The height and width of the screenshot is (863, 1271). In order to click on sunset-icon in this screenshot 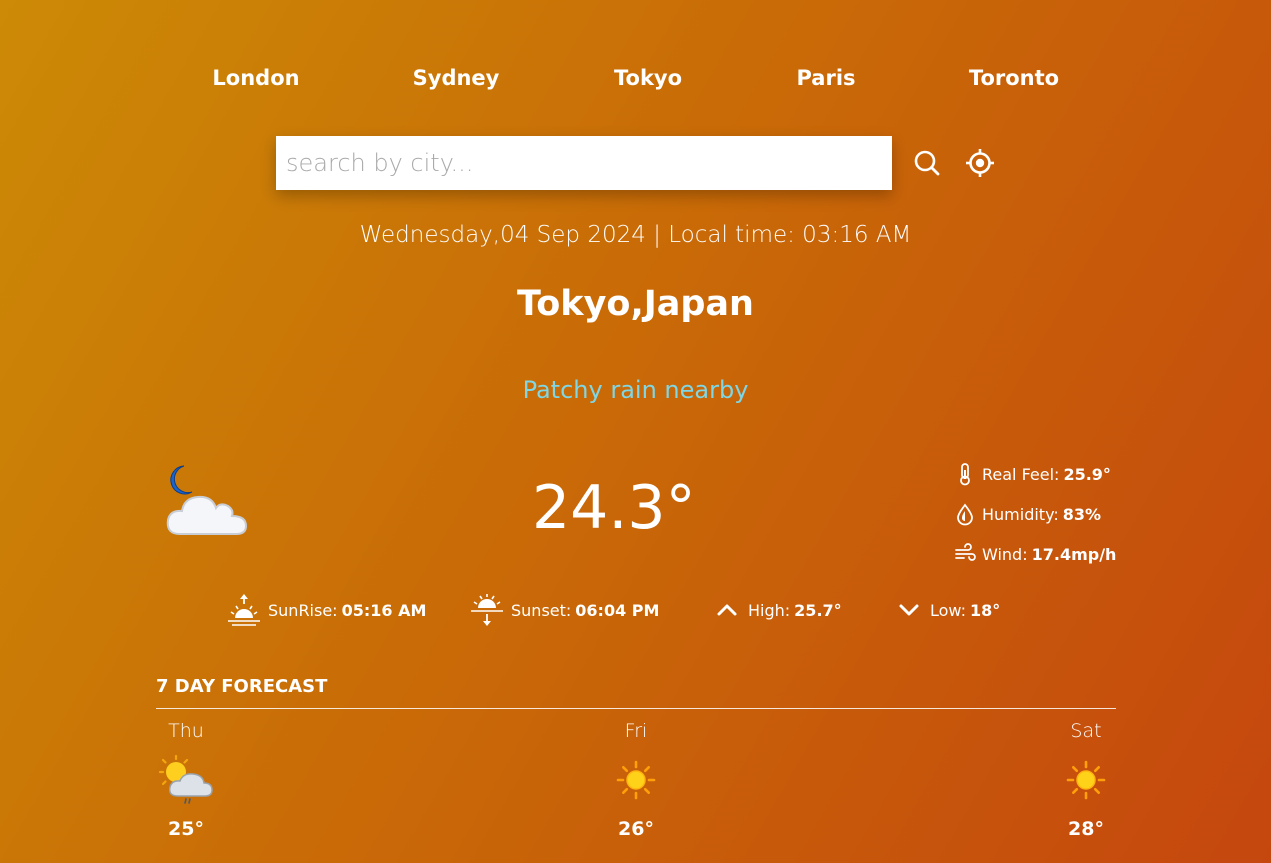, I will do `click(487, 610)`.